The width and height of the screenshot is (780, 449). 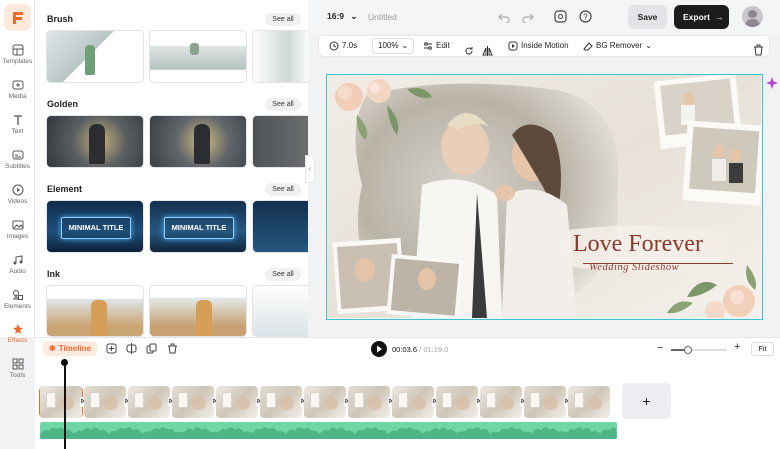 What do you see at coordinates (699, 350) in the screenshot?
I see `zoom-slider` at bounding box center [699, 350].